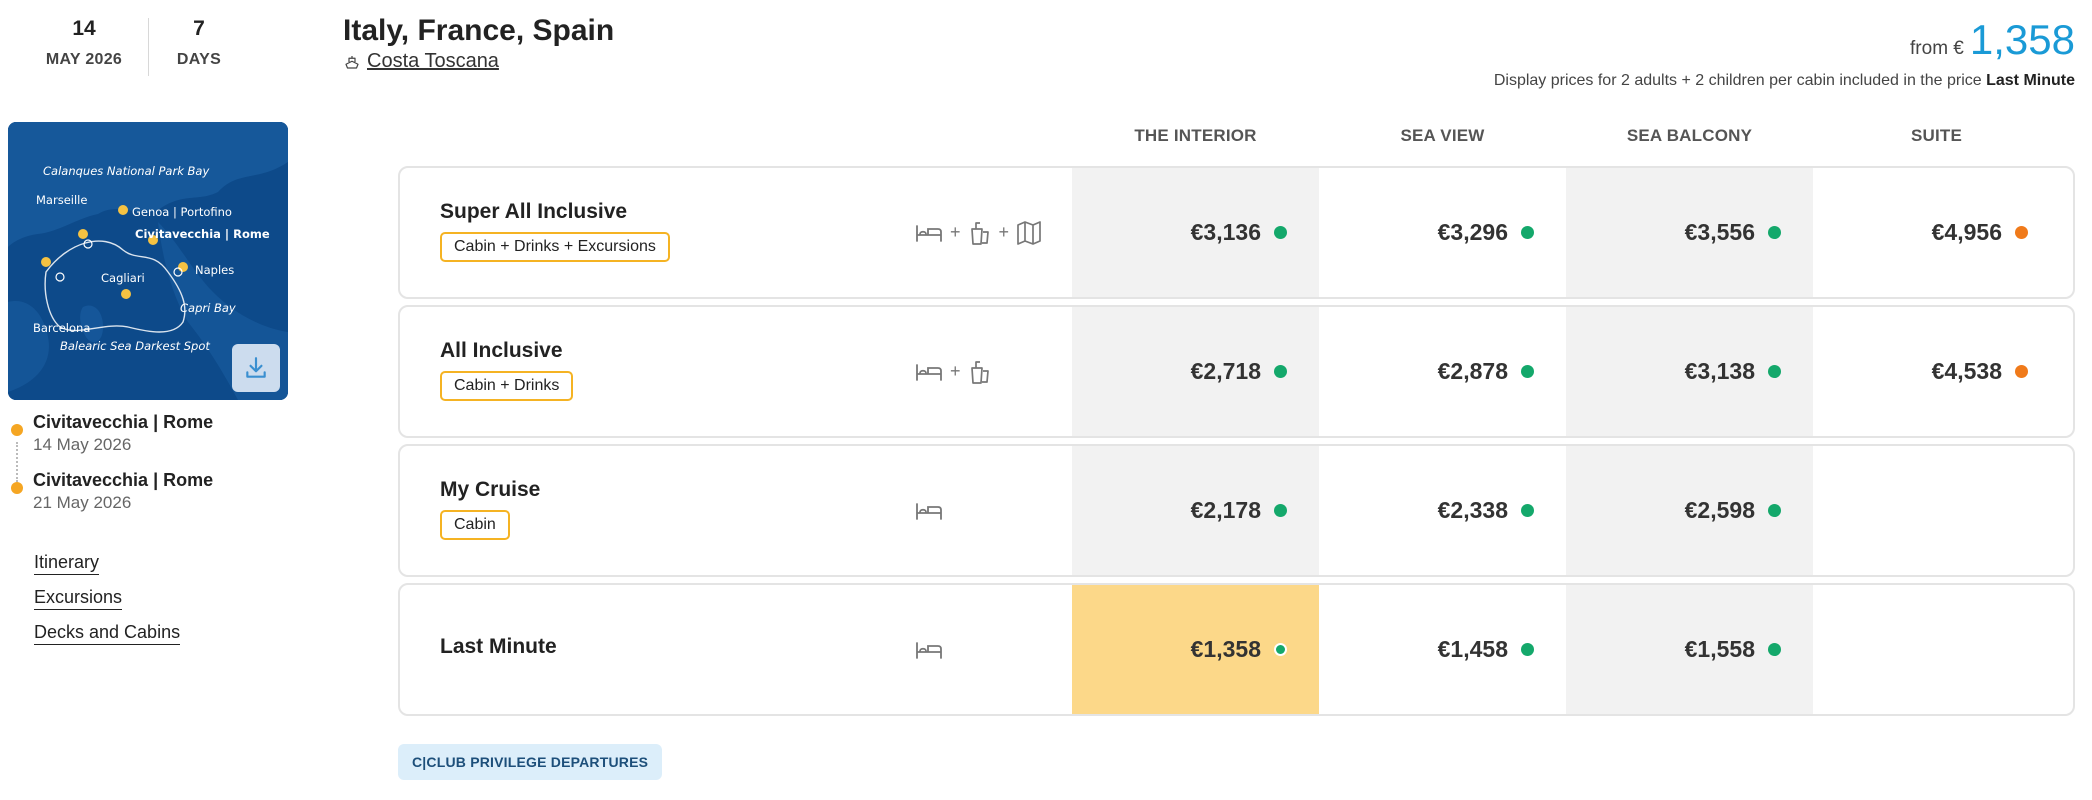 Image resolution: width=2092 pixels, height=800 pixels. What do you see at coordinates (1225, 510) in the screenshot?
I see `price-value: €2,178` at bounding box center [1225, 510].